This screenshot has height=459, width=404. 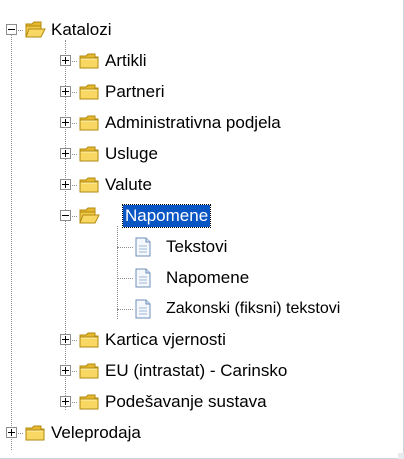 I want to click on tree-node-kartica-vjernosti: Kartica vjernosti, so click(x=202, y=340).